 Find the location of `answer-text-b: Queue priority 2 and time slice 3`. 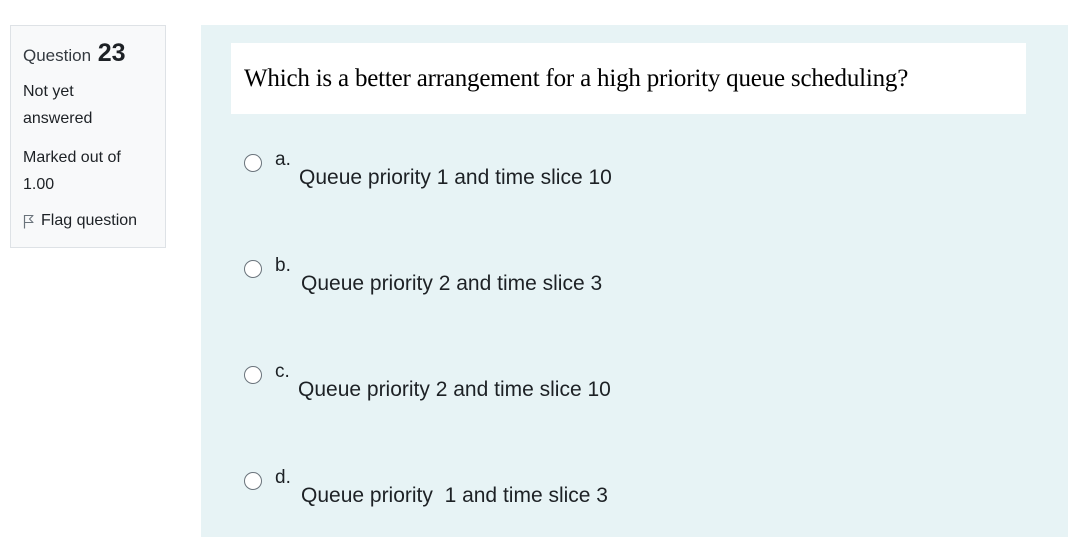

answer-text-b: Queue priority 2 and time slice 3 is located at coordinates (451, 284).